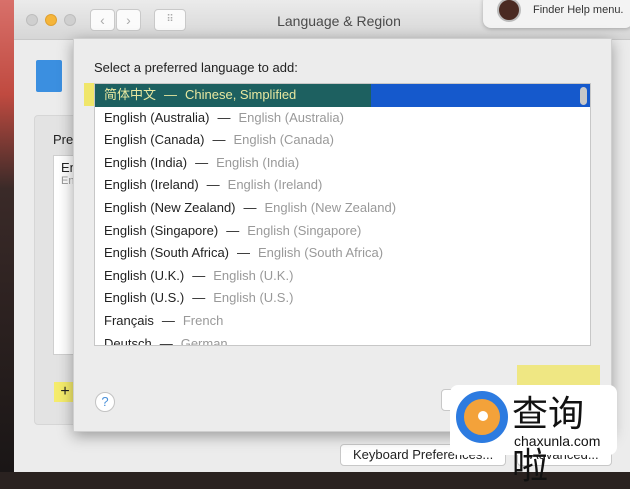  I want to click on search-logo-icon, so click(482, 417).